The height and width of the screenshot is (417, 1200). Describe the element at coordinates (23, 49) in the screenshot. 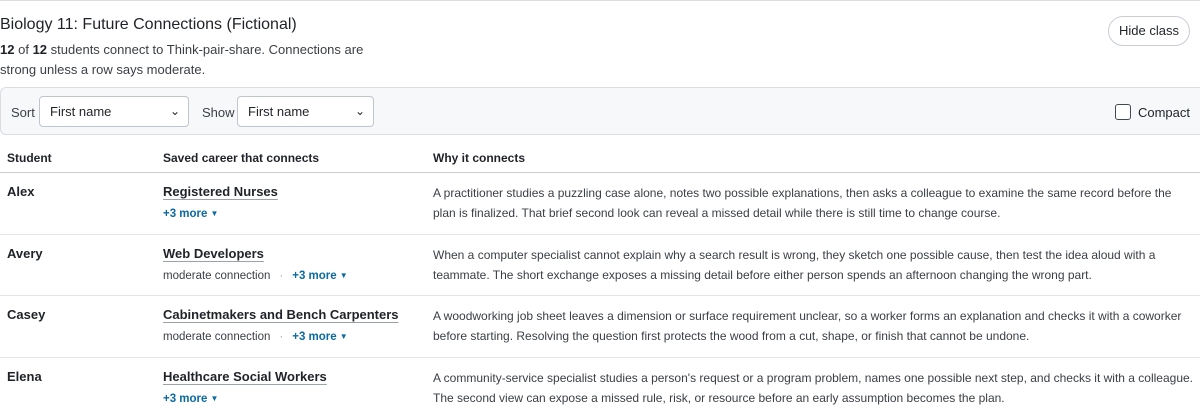

I see `summary-of: of` at that location.